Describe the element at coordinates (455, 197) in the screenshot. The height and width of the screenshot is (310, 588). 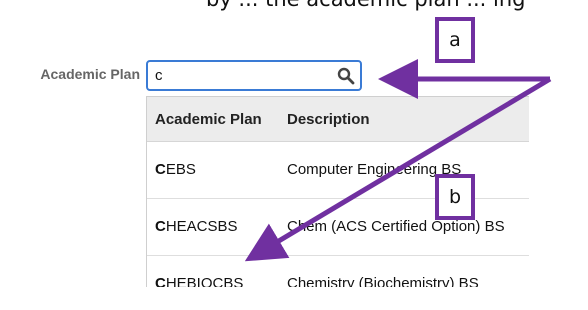
I see `callout-b: b` at that location.